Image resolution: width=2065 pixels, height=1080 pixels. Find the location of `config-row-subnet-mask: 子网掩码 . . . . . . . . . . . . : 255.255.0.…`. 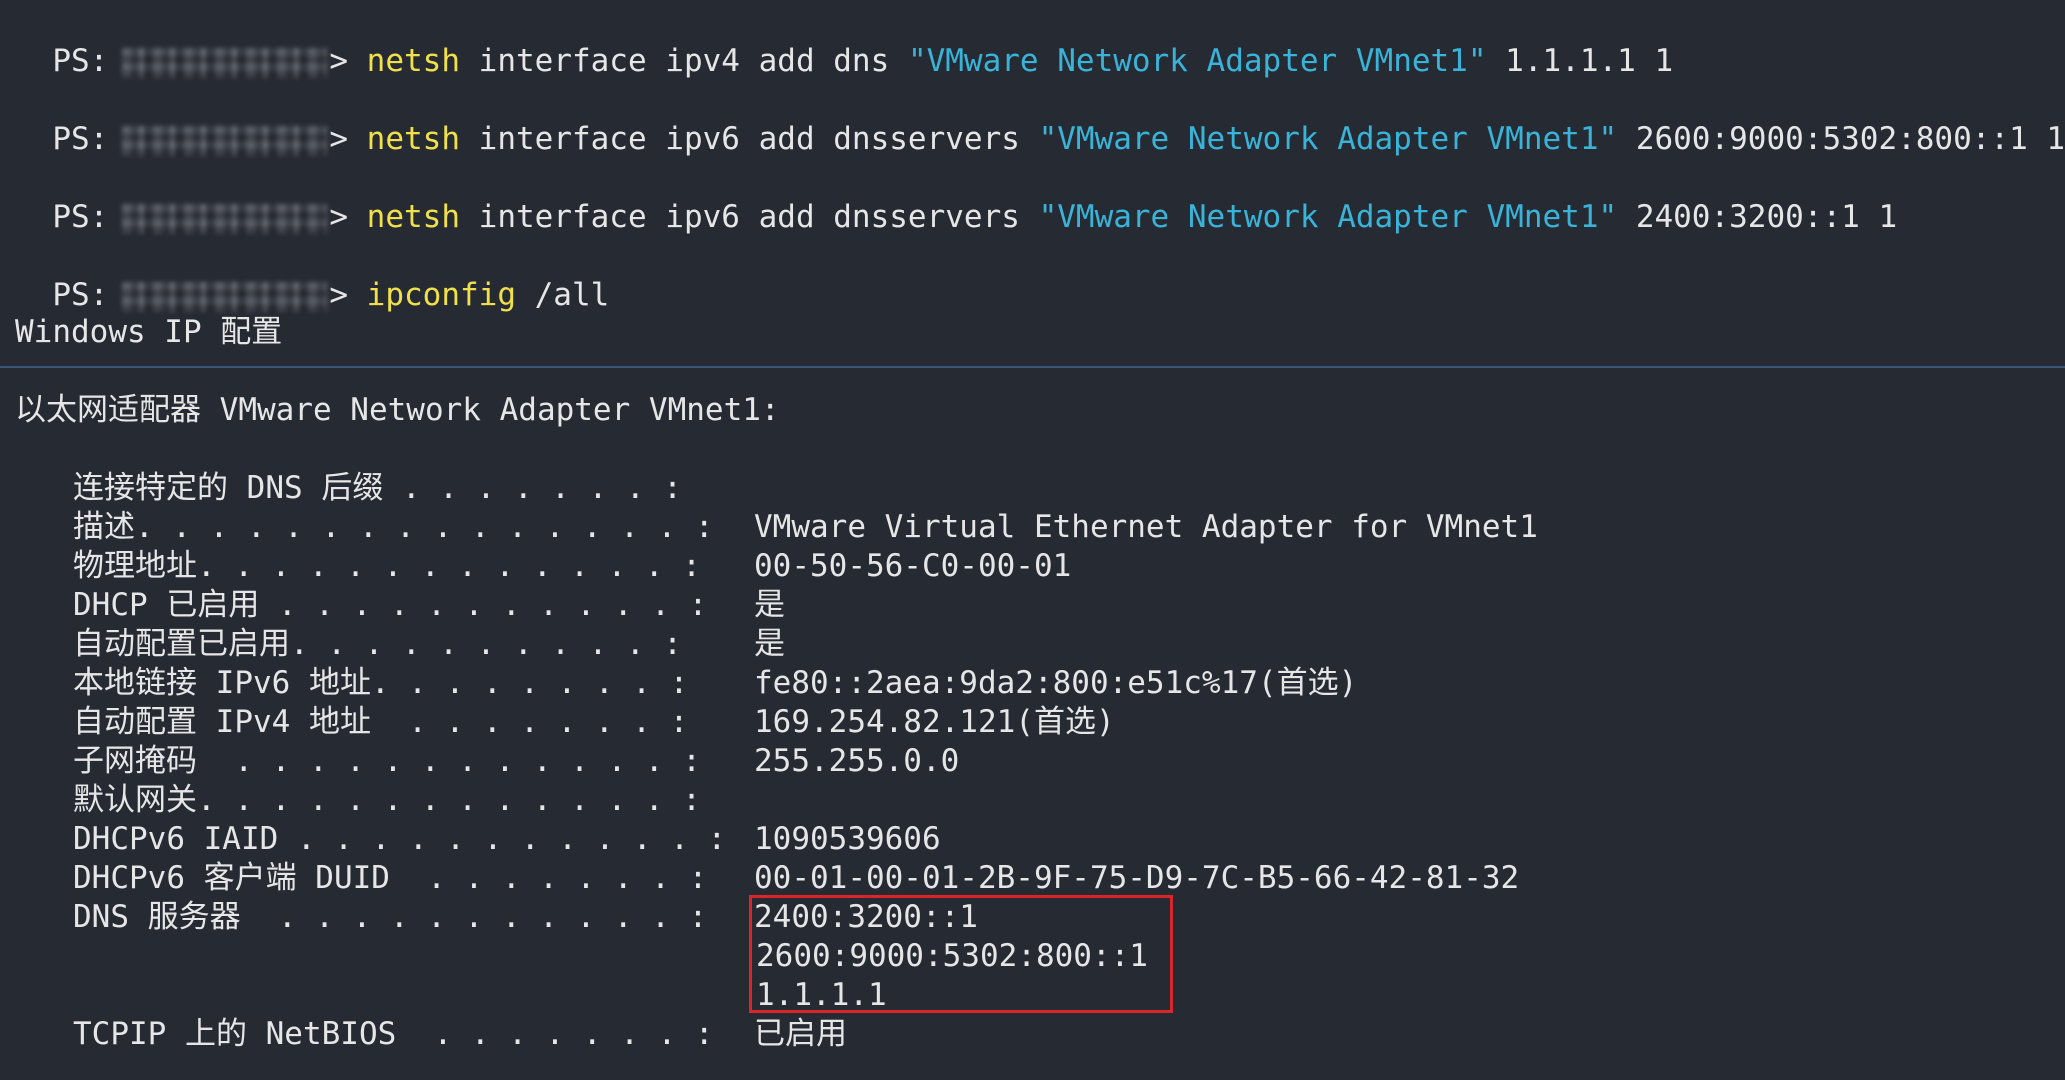

config-row-subnet-mask: 子网掩码 . . . . . . . . . . . . : 255.255.0.… is located at coordinates (516, 761).